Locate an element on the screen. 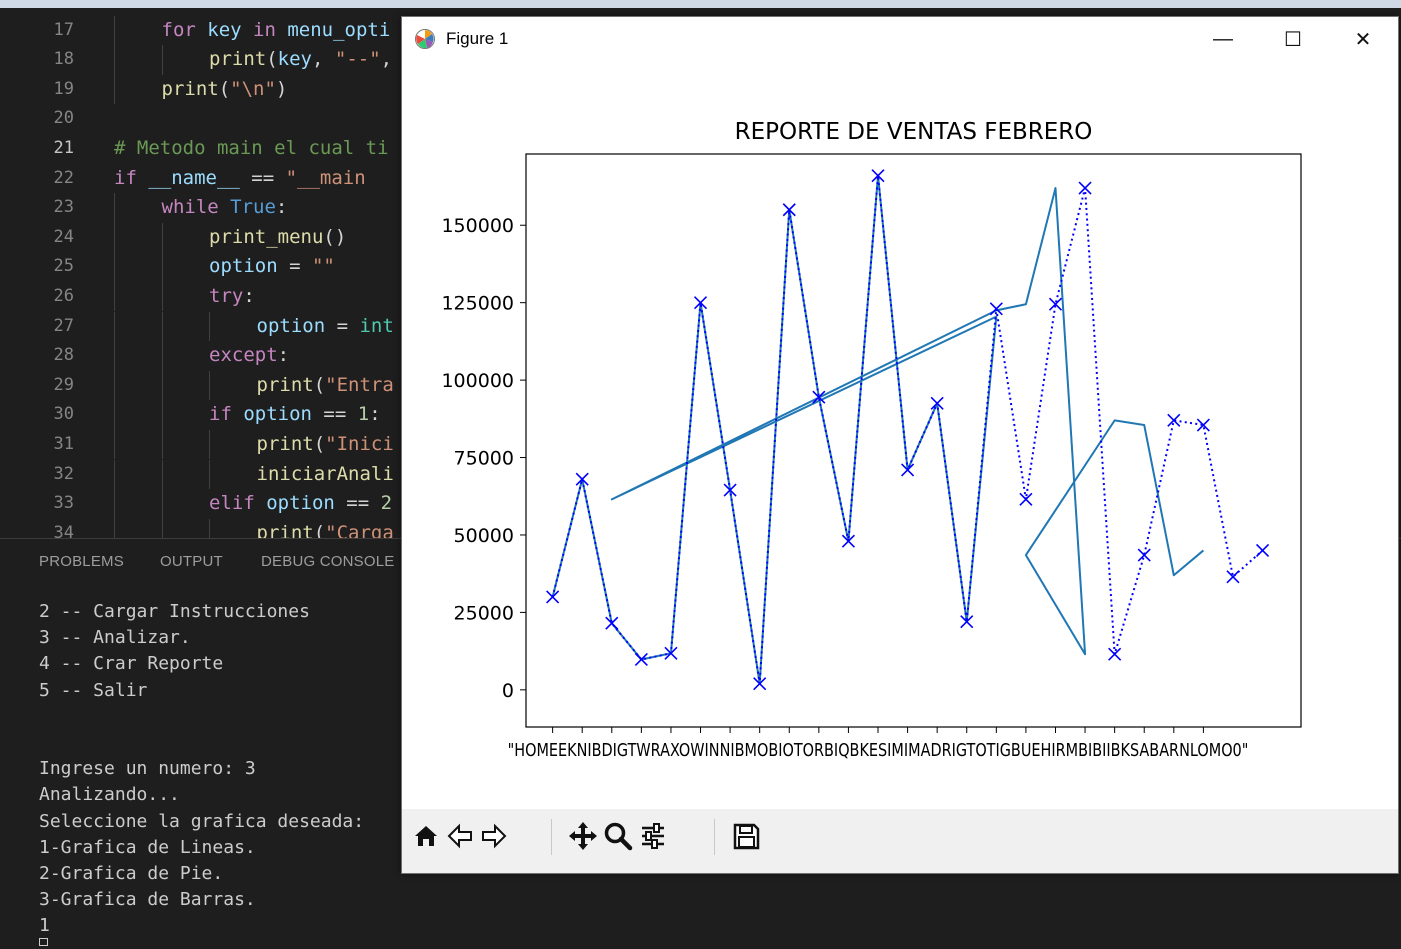 The height and width of the screenshot is (949, 1401). forward-button is located at coordinates (494, 836).